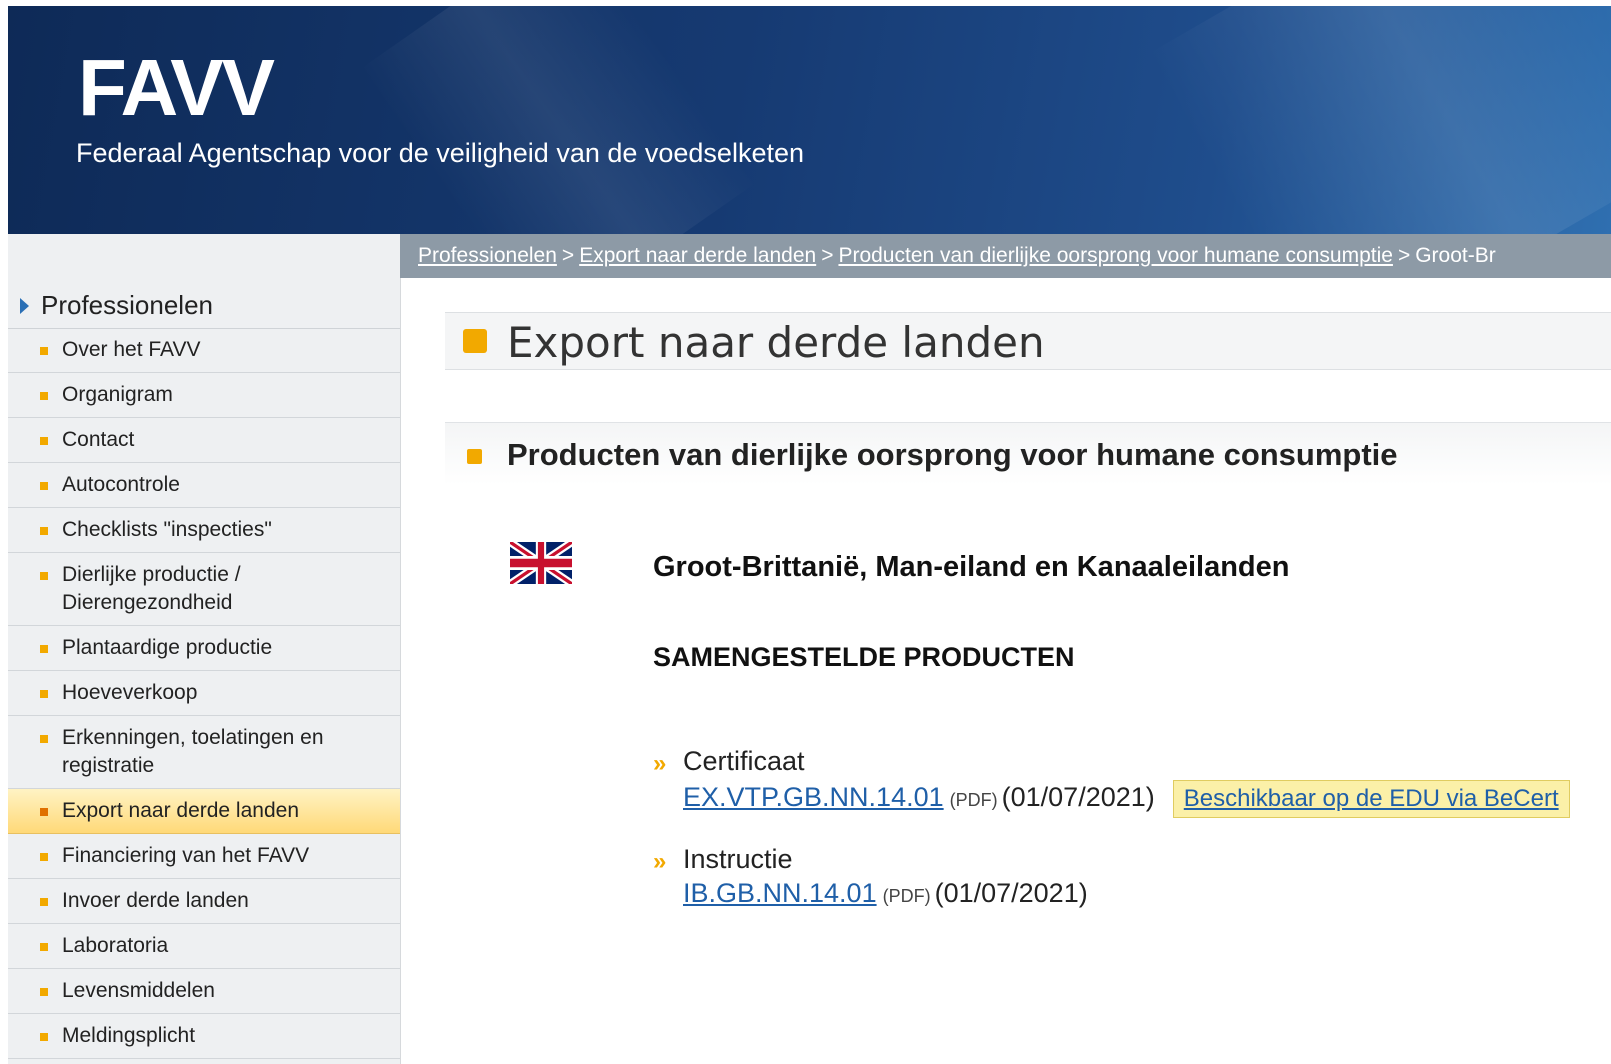 This screenshot has height=1064, width=1611. What do you see at coordinates (138, 990) in the screenshot?
I see `sidebar-item-label: Levensmiddelen` at bounding box center [138, 990].